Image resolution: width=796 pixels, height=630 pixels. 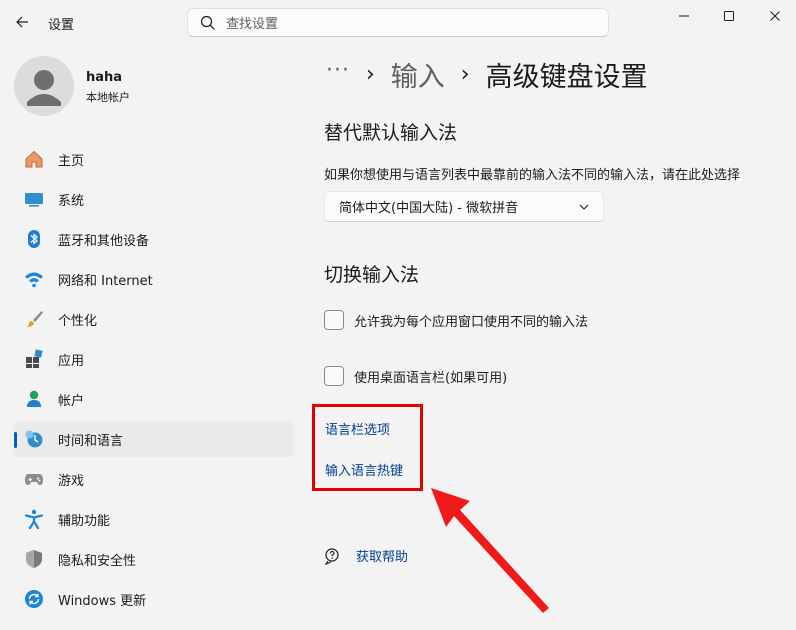 What do you see at coordinates (61, 25) in the screenshot?
I see `app-title: 设置` at bounding box center [61, 25].